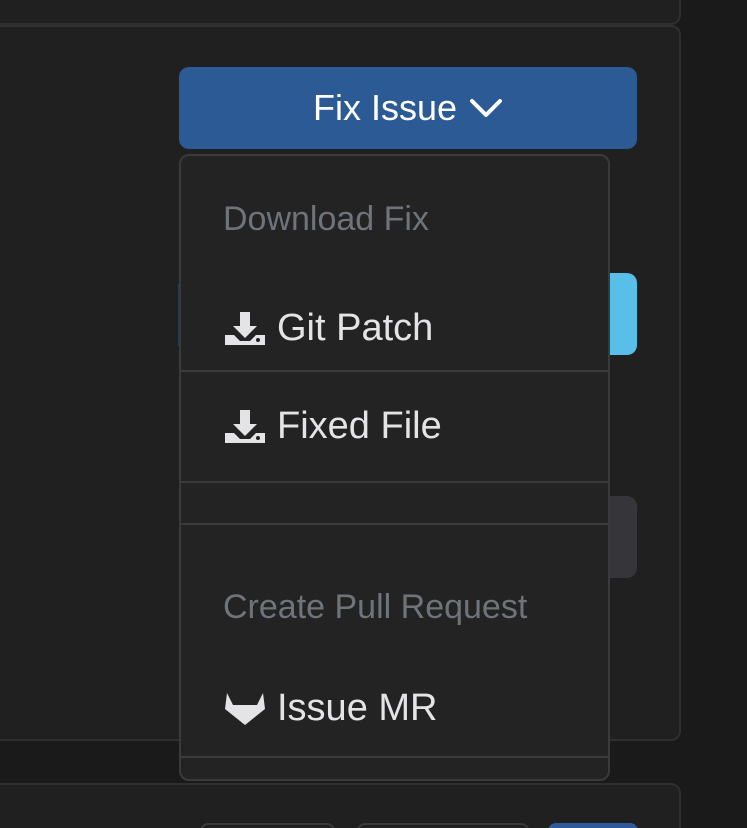  What do you see at coordinates (385, 107) in the screenshot?
I see `fix-issue-label: Fix Issue` at bounding box center [385, 107].